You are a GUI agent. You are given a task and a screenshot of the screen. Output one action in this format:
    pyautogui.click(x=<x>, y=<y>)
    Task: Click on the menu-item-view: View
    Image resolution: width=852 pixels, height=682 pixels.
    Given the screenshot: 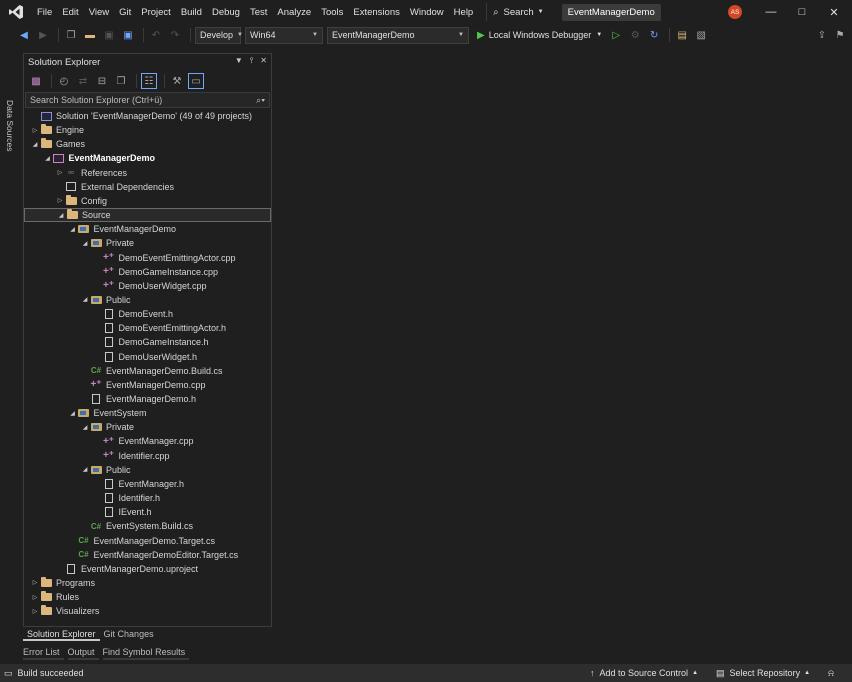 What is the action you would take?
    pyautogui.click(x=99, y=12)
    